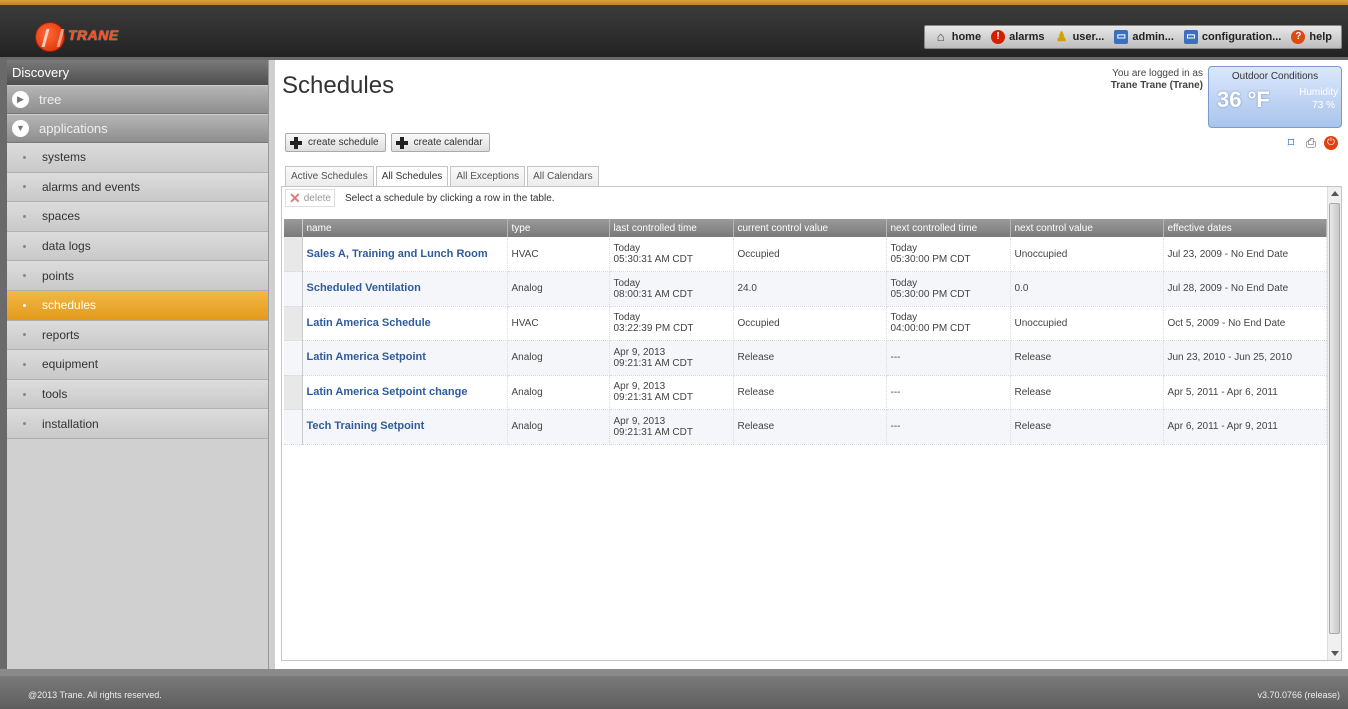 The image size is (1348, 709). I want to click on scroll-down-icon, so click(1335, 653).